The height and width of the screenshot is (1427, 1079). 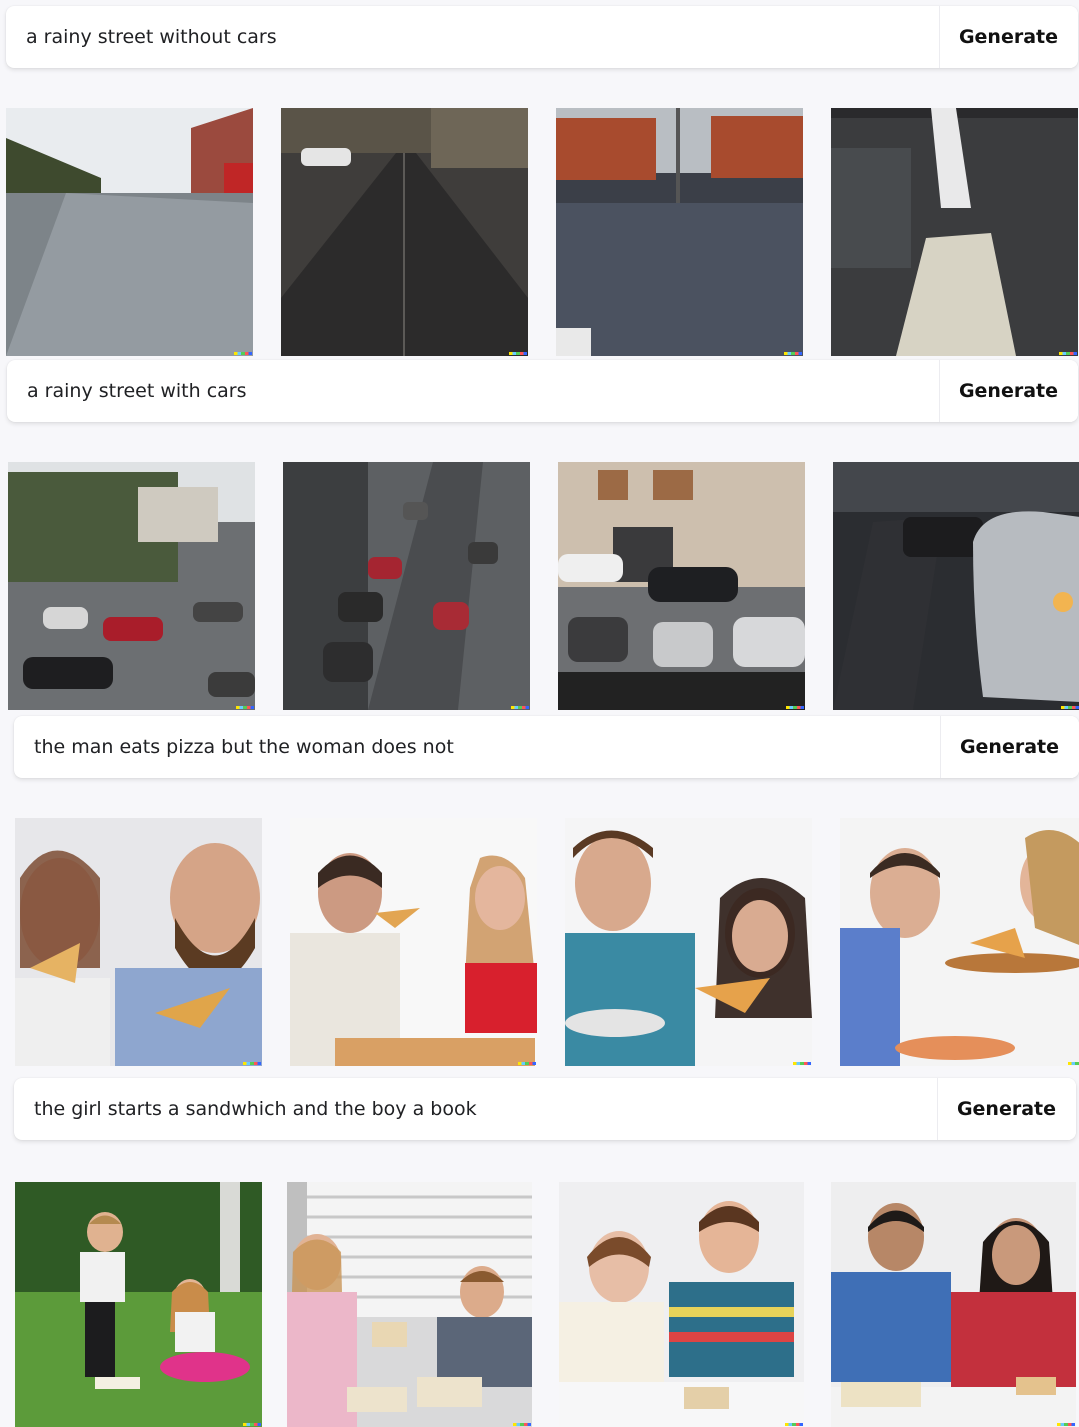 What do you see at coordinates (472, 37) in the screenshot?
I see `prompt-input: a rainy street without cars` at bounding box center [472, 37].